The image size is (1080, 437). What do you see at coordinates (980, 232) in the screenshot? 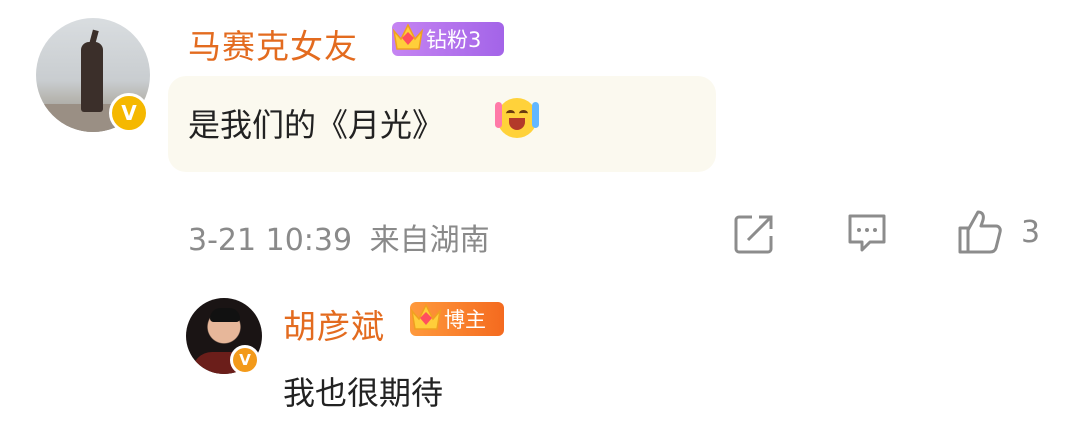
I see `thumbs-up-icon` at bounding box center [980, 232].